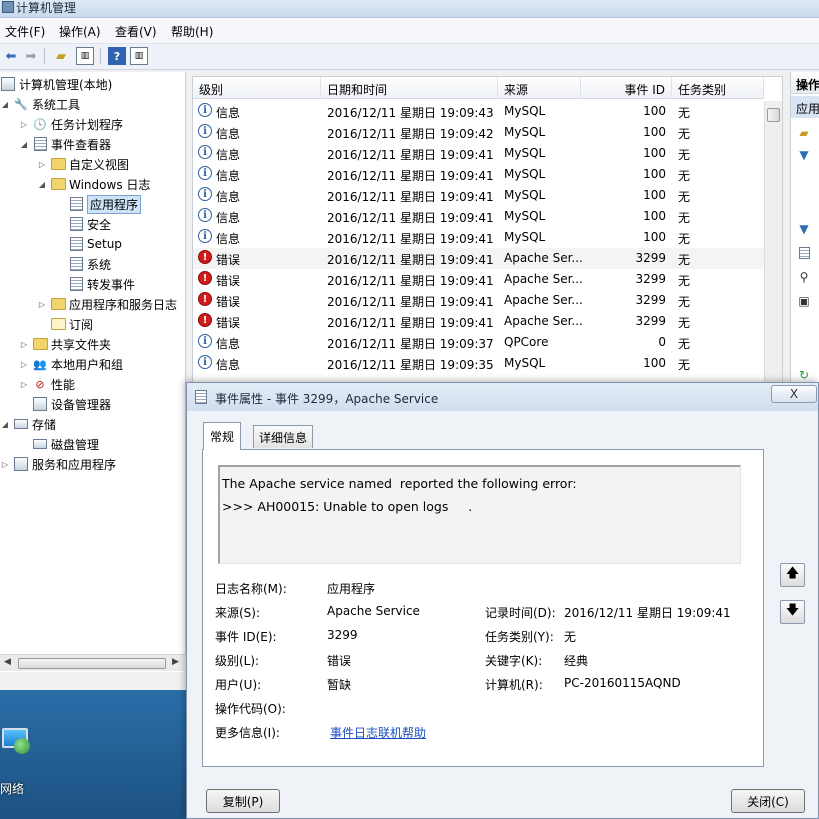 The height and width of the screenshot is (819, 819). I want to click on tree-node-setup: Setup, so click(95, 244).